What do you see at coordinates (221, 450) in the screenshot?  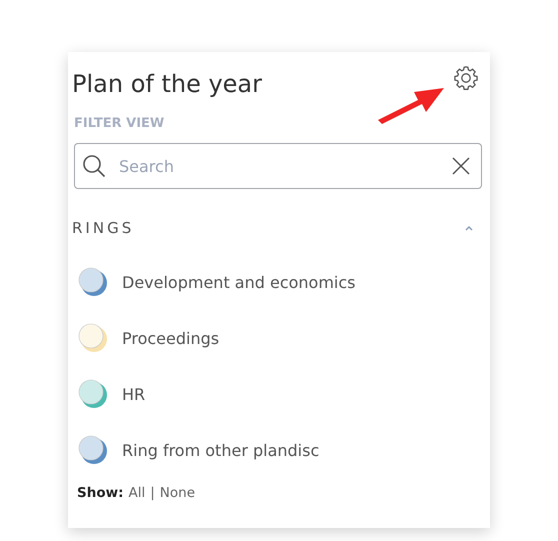 I see `ring-label: Ring from other plandisc` at bounding box center [221, 450].